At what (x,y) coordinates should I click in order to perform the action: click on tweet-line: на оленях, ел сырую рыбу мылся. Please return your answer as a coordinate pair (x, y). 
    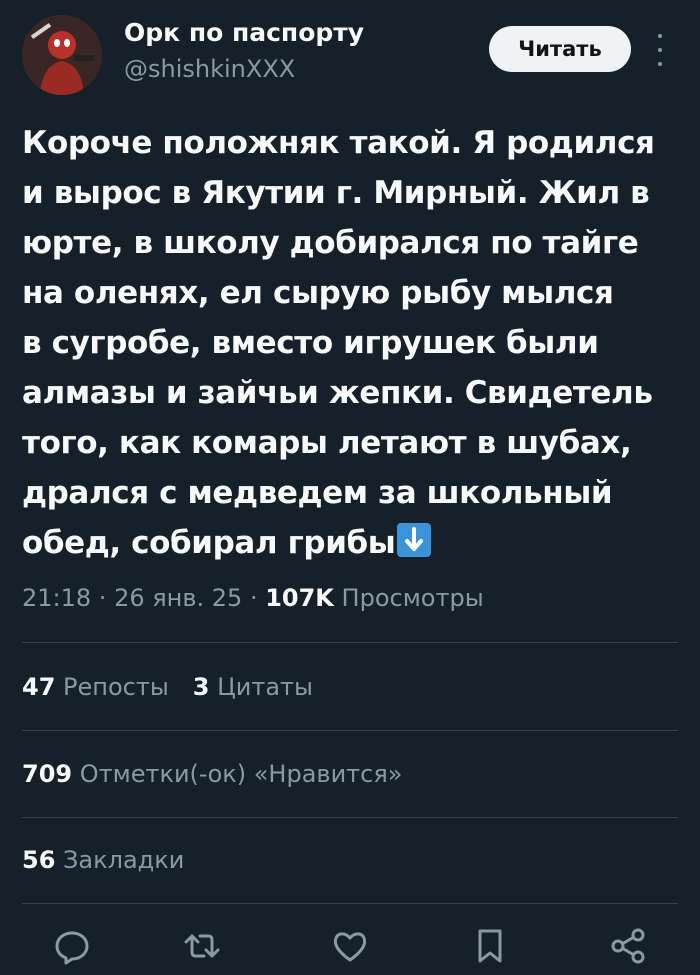
    Looking at the image, I should click on (318, 293).